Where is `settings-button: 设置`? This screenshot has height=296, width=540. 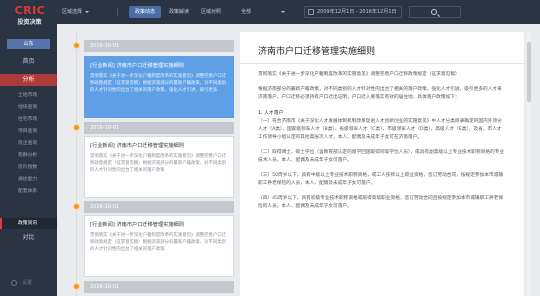
settings-button: 设置 is located at coordinates (31, 283).